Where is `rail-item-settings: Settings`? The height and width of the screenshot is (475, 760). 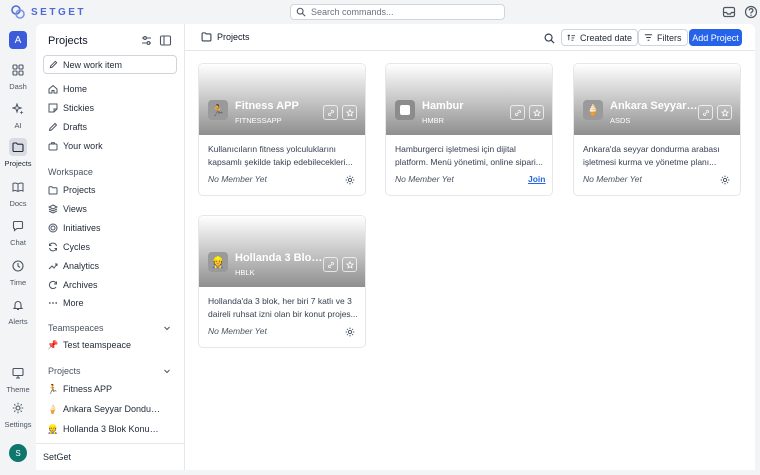 rail-item-settings: Settings is located at coordinates (18, 414).